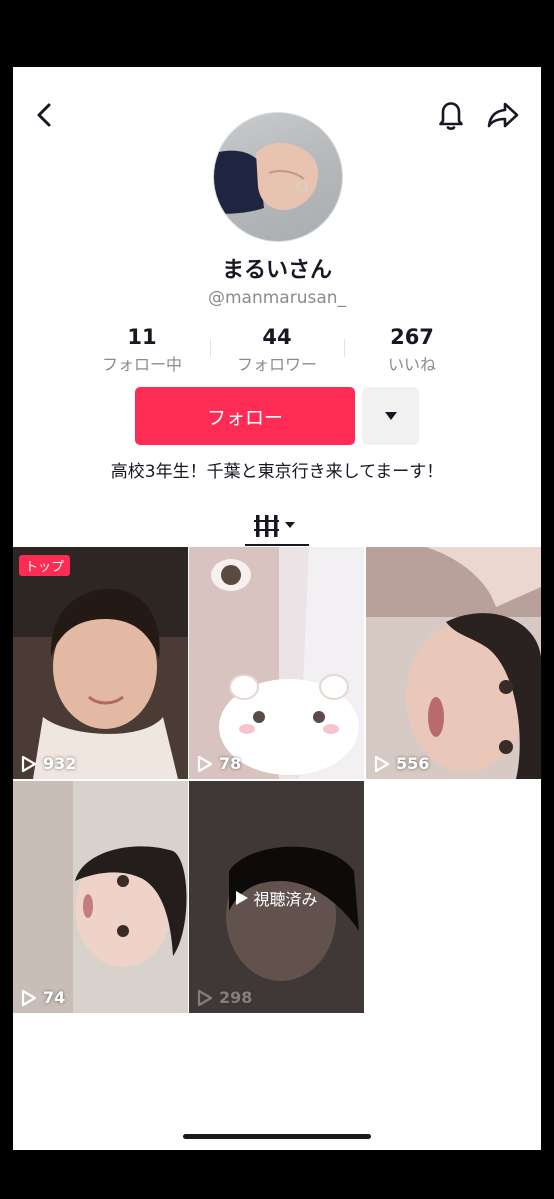  What do you see at coordinates (277, 1136) in the screenshot?
I see `home-indicator` at bounding box center [277, 1136].